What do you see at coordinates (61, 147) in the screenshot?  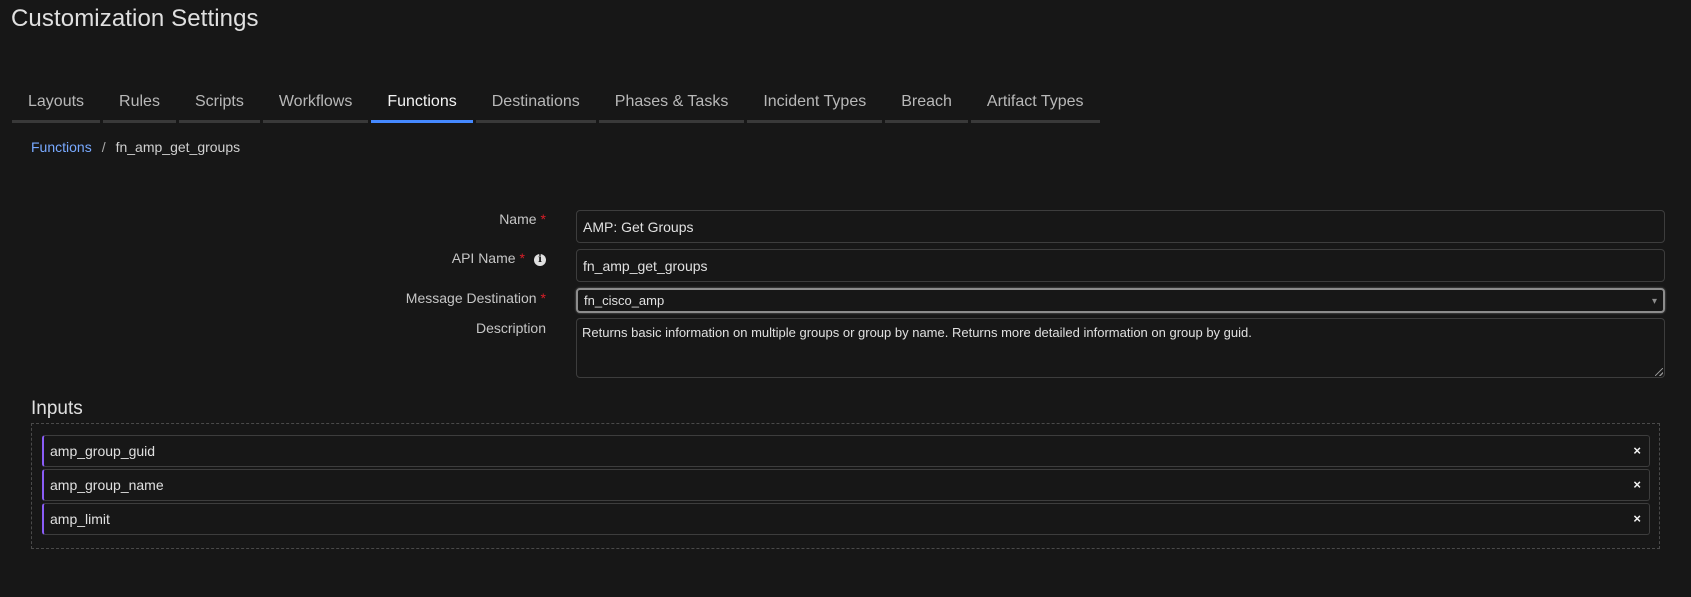 I see `breadcrumb-functions-link: Functions` at bounding box center [61, 147].